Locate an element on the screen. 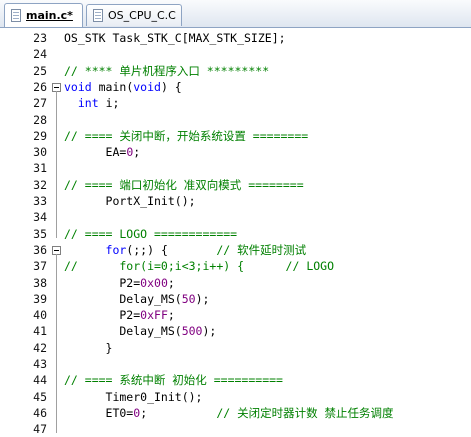 This screenshot has height=437, width=471. code-text: void main(void) { is located at coordinates (123, 87).